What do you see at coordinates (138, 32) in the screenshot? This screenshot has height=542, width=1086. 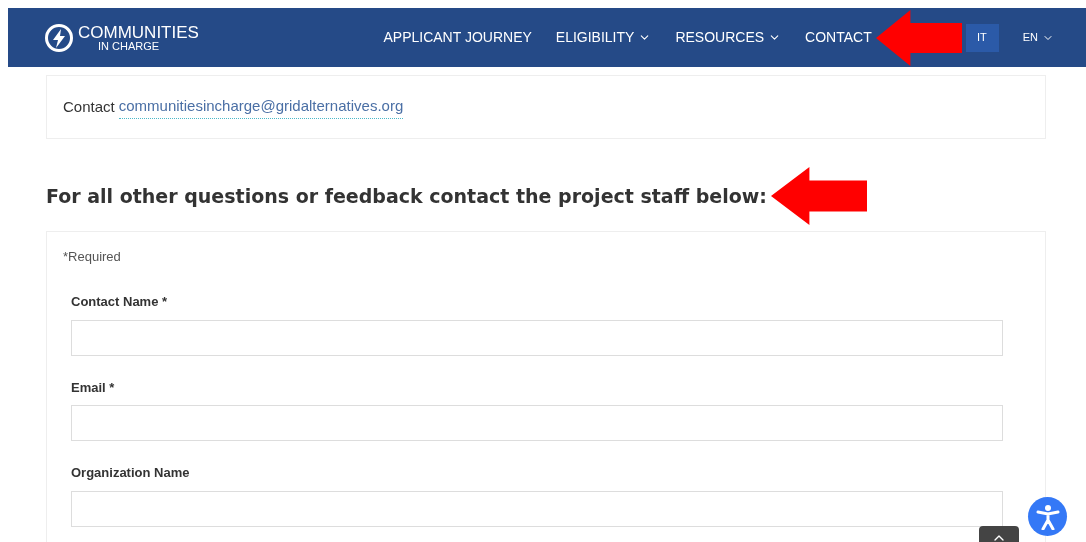 I see `logo-title: COMMUNITIES` at bounding box center [138, 32].